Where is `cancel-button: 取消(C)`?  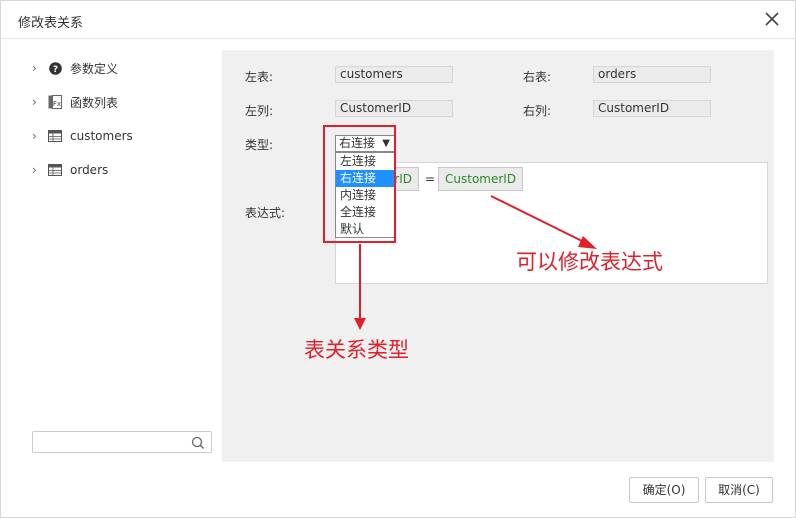 cancel-button: 取消(C) is located at coordinates (739, 490).